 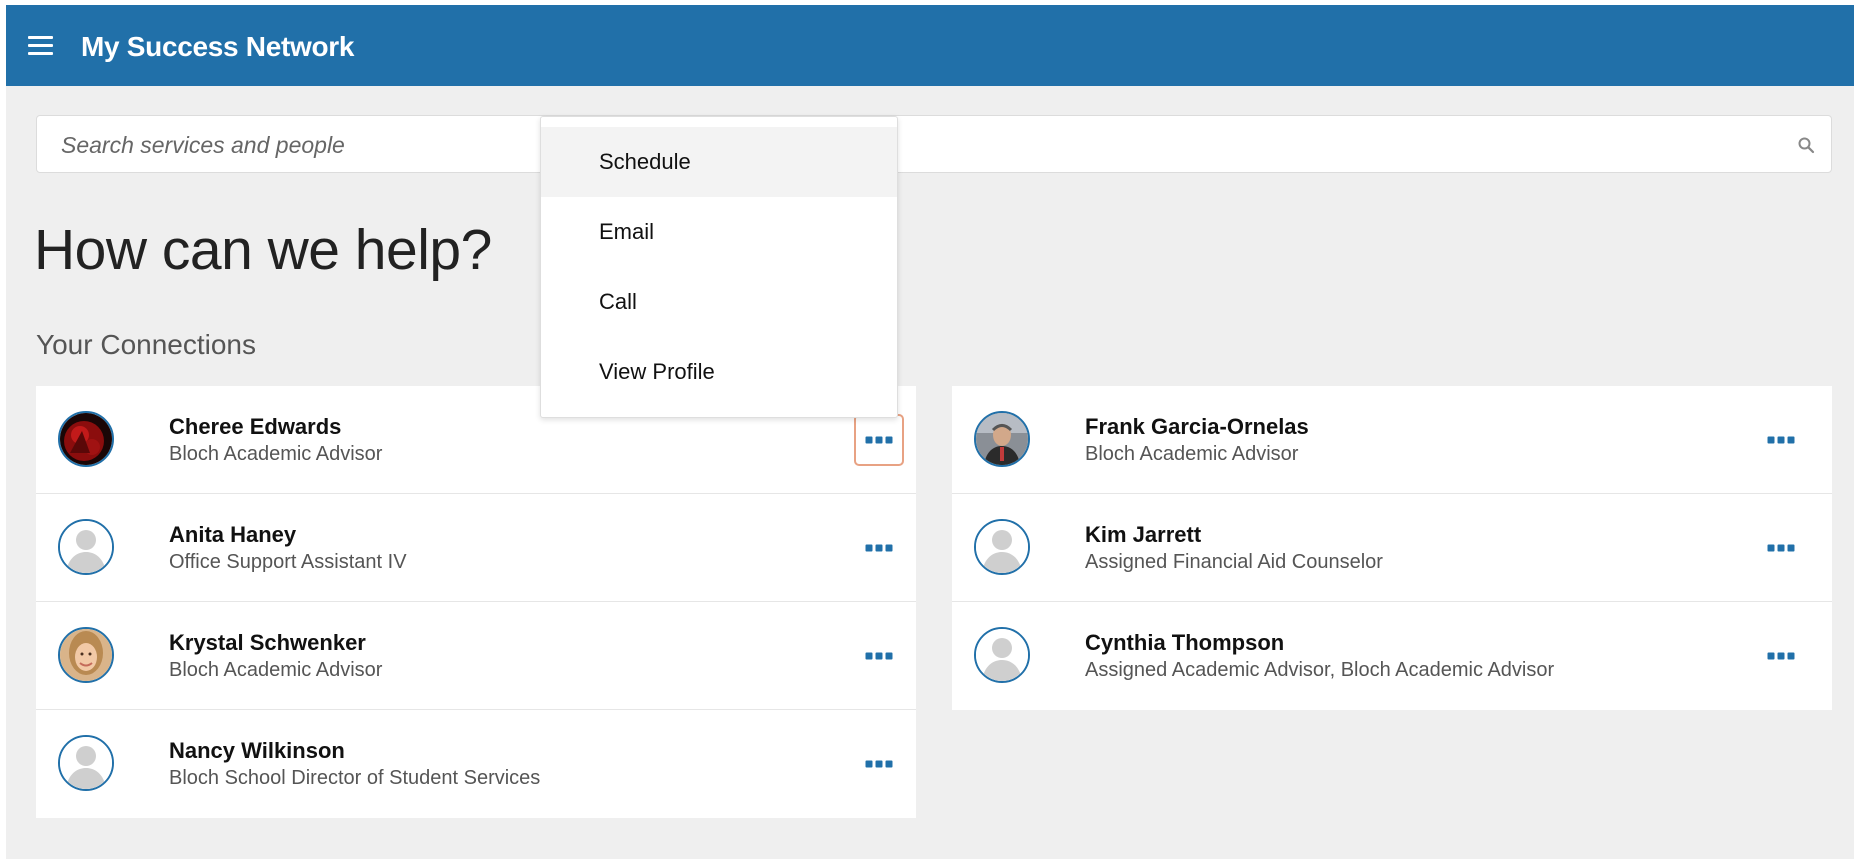 What do you see at coordinates (657, 371) in the screenshot?
I see `menu-item-label: View Profile` at bounding box center [657, 371].